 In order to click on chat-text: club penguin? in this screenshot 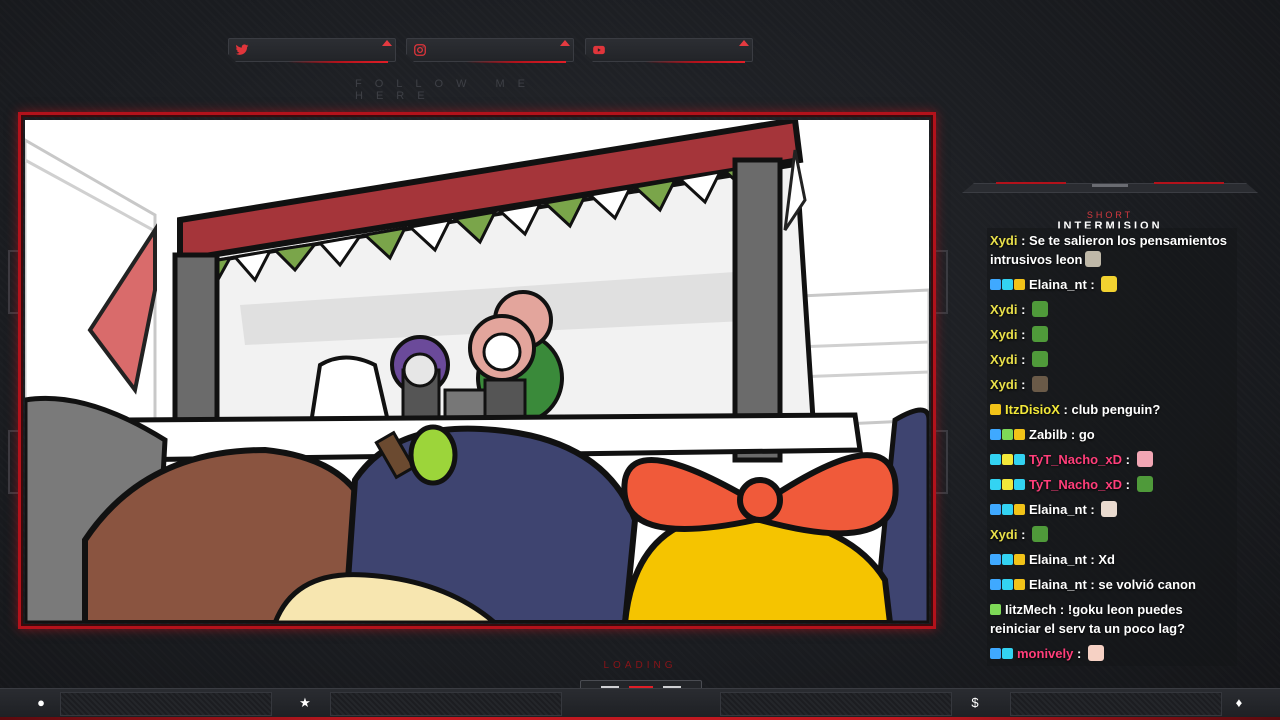, I will do `click(1116, 409)`.